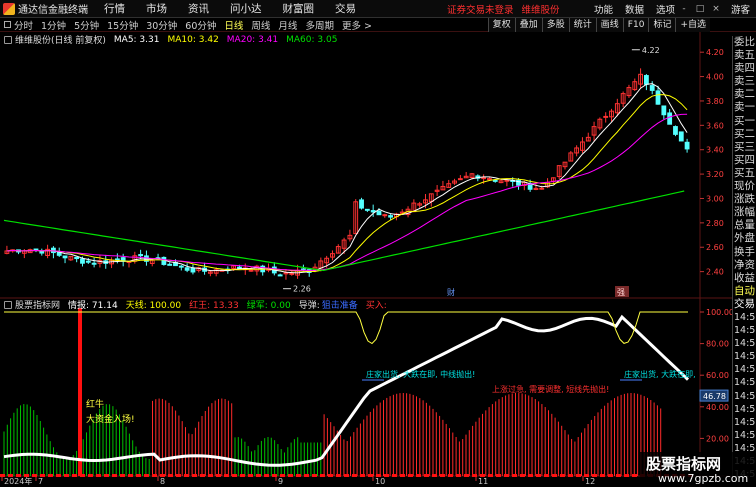 The width and height of the screenshot is (756, 487). I want to click on menu-market: 市场, so click(156, 8).